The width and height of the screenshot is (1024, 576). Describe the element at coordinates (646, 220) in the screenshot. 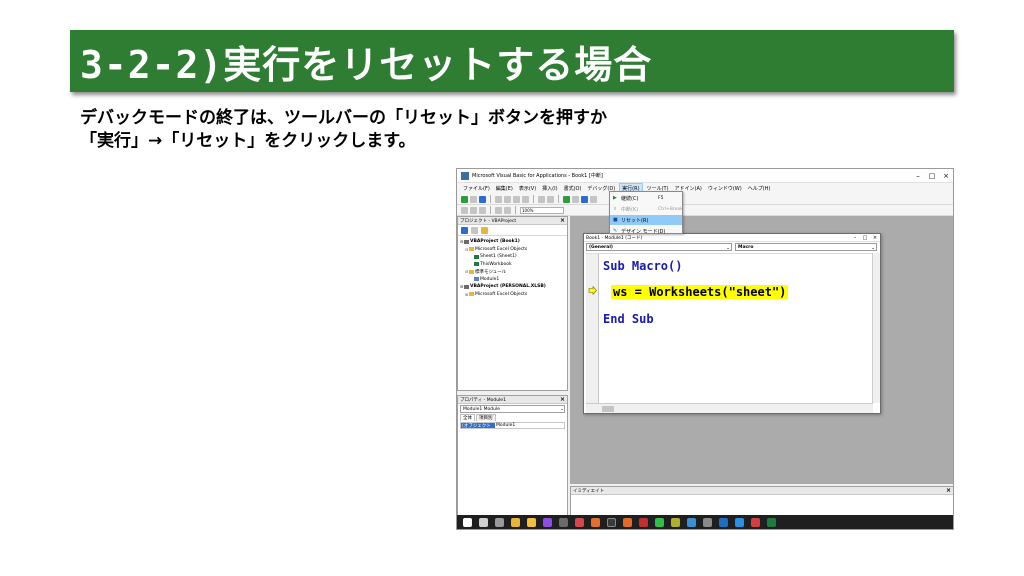

I see `run-menu-reset: ■ リセット(R)` at that location.